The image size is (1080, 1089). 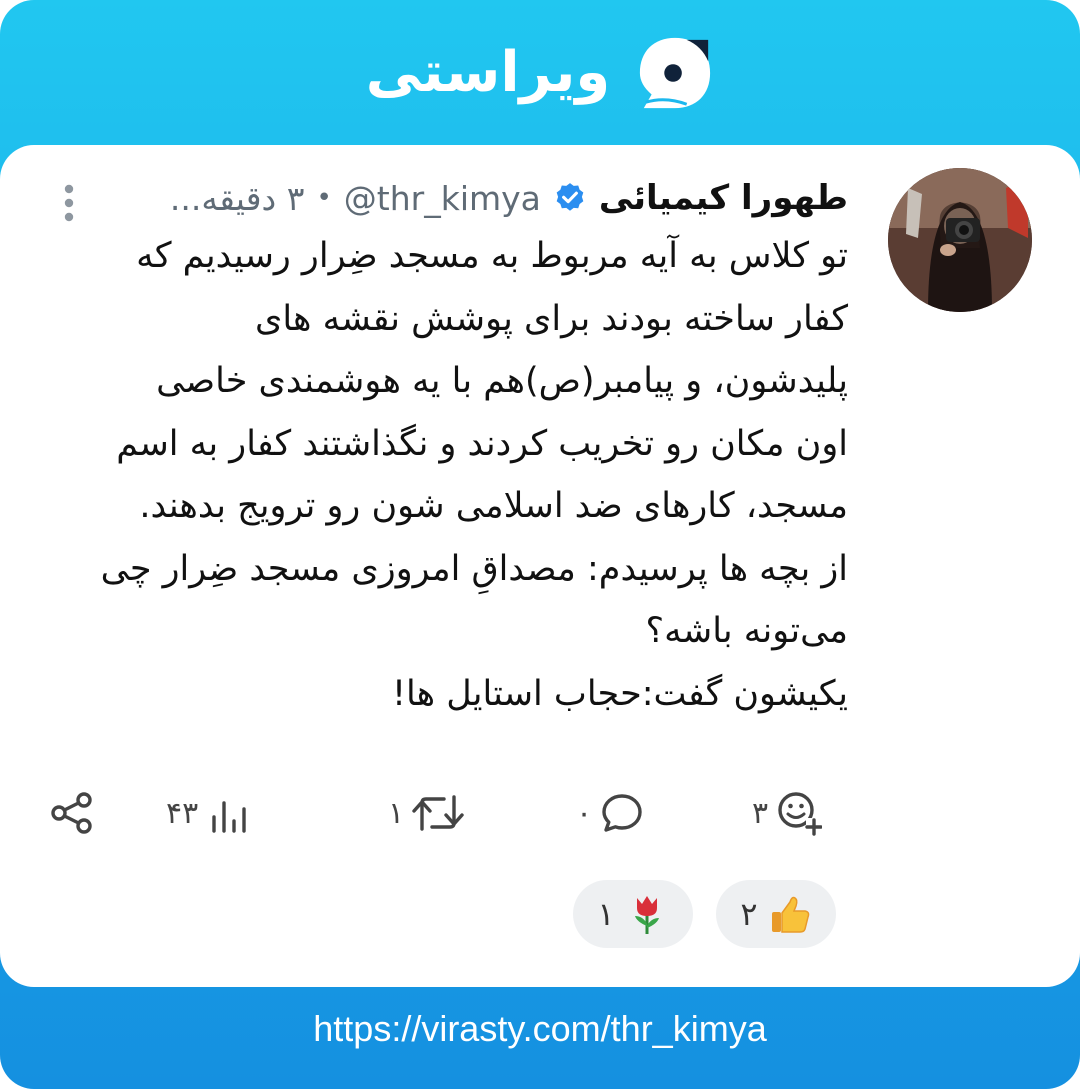 What do you see at coordinates (790, 914) in the screenshot?
I see `thumbs-up-icon` at bounding box center [790, 914].